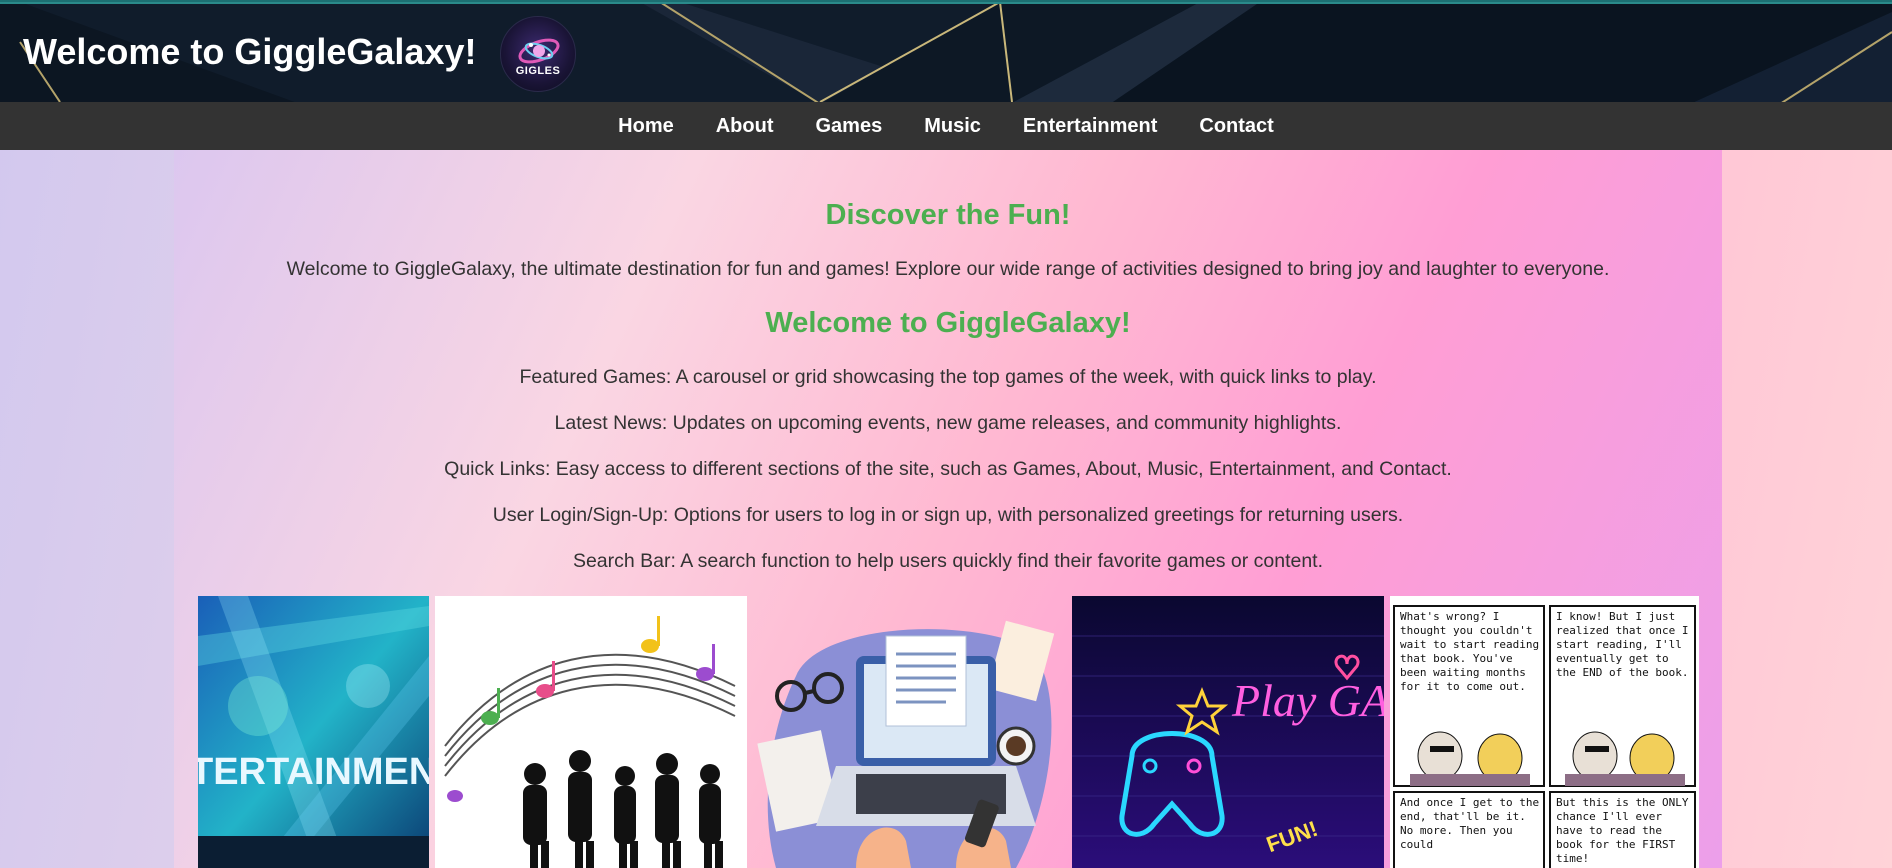  Describe the element at coordinates (948, 215) in the screenshot. I see `discover-heading: Discover the Fun!` at that location.